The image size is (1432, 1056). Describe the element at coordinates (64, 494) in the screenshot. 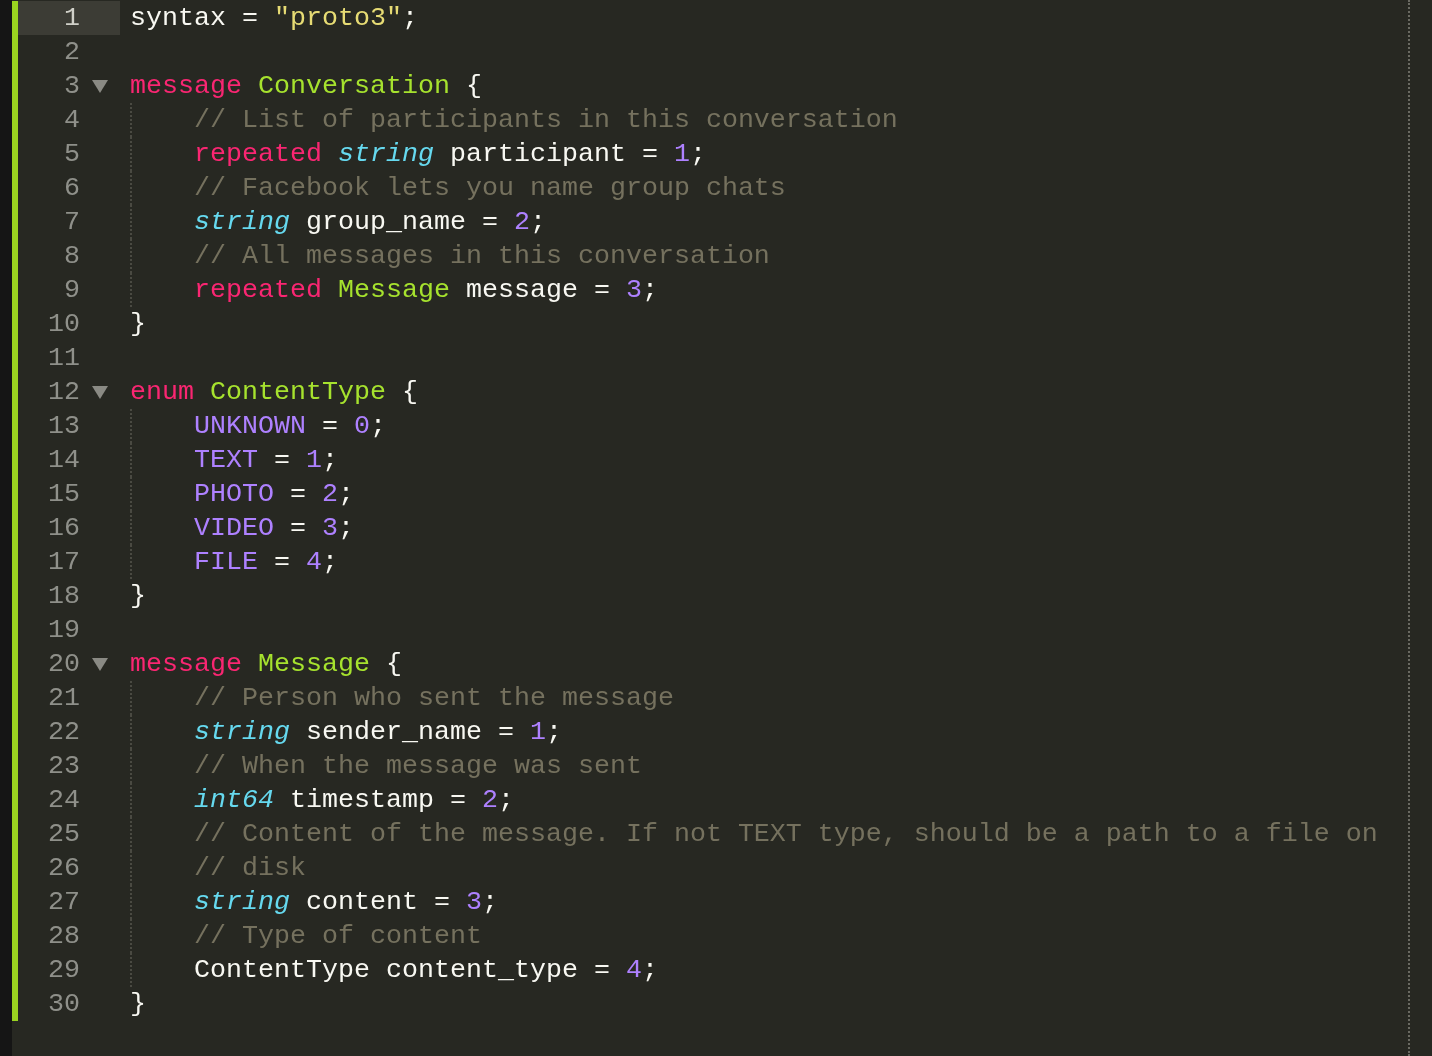

I see `line-number: 15` at that location.